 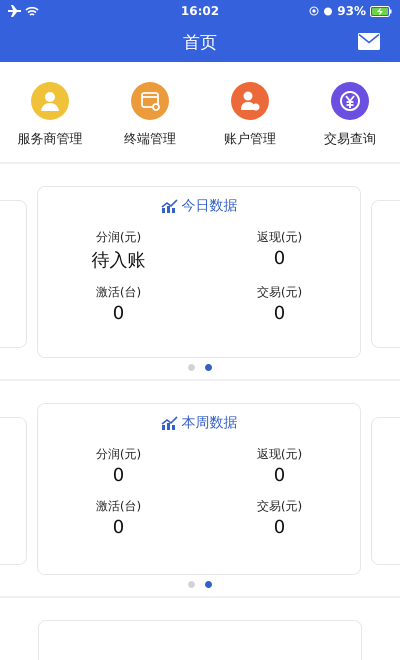 What do you see at coordinates (314, 11) in the screenshot?
I see `lock-rotation-icon` at bounding box center [314, 11].